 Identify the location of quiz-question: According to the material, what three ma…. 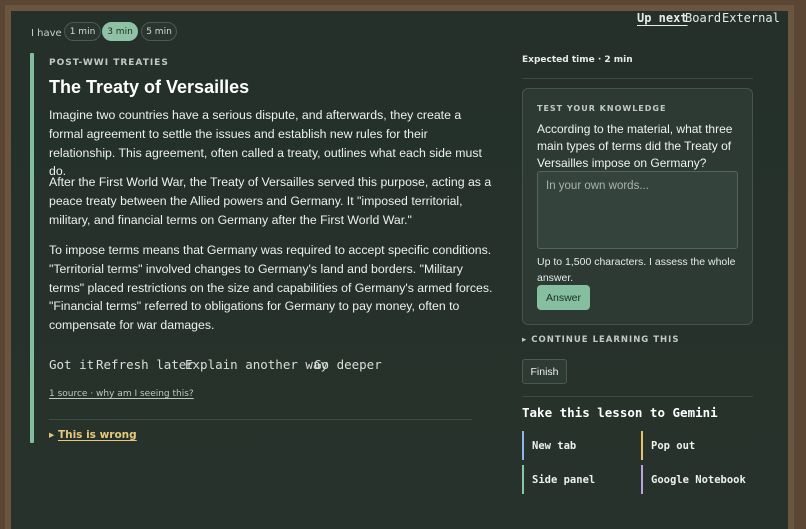
(635, 146).